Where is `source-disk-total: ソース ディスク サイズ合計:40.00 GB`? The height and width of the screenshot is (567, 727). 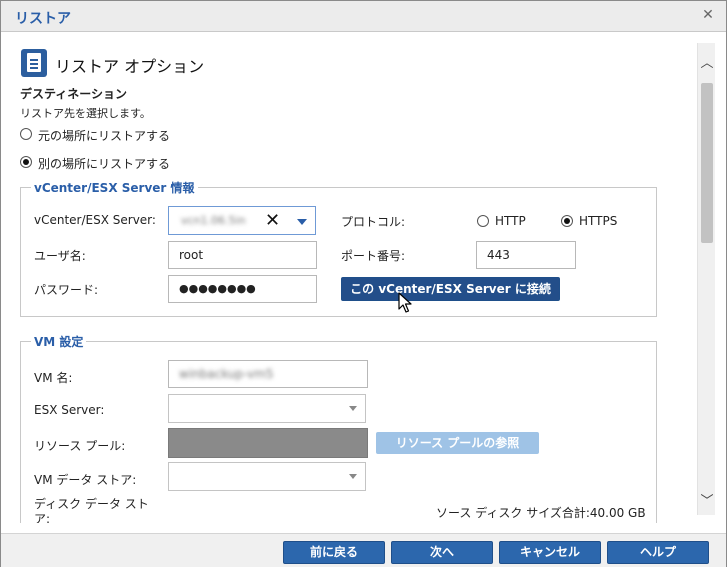 source-disk-total: ソース ディスク サイズ合計:40.00 GB is located at coordinates (541, 513).